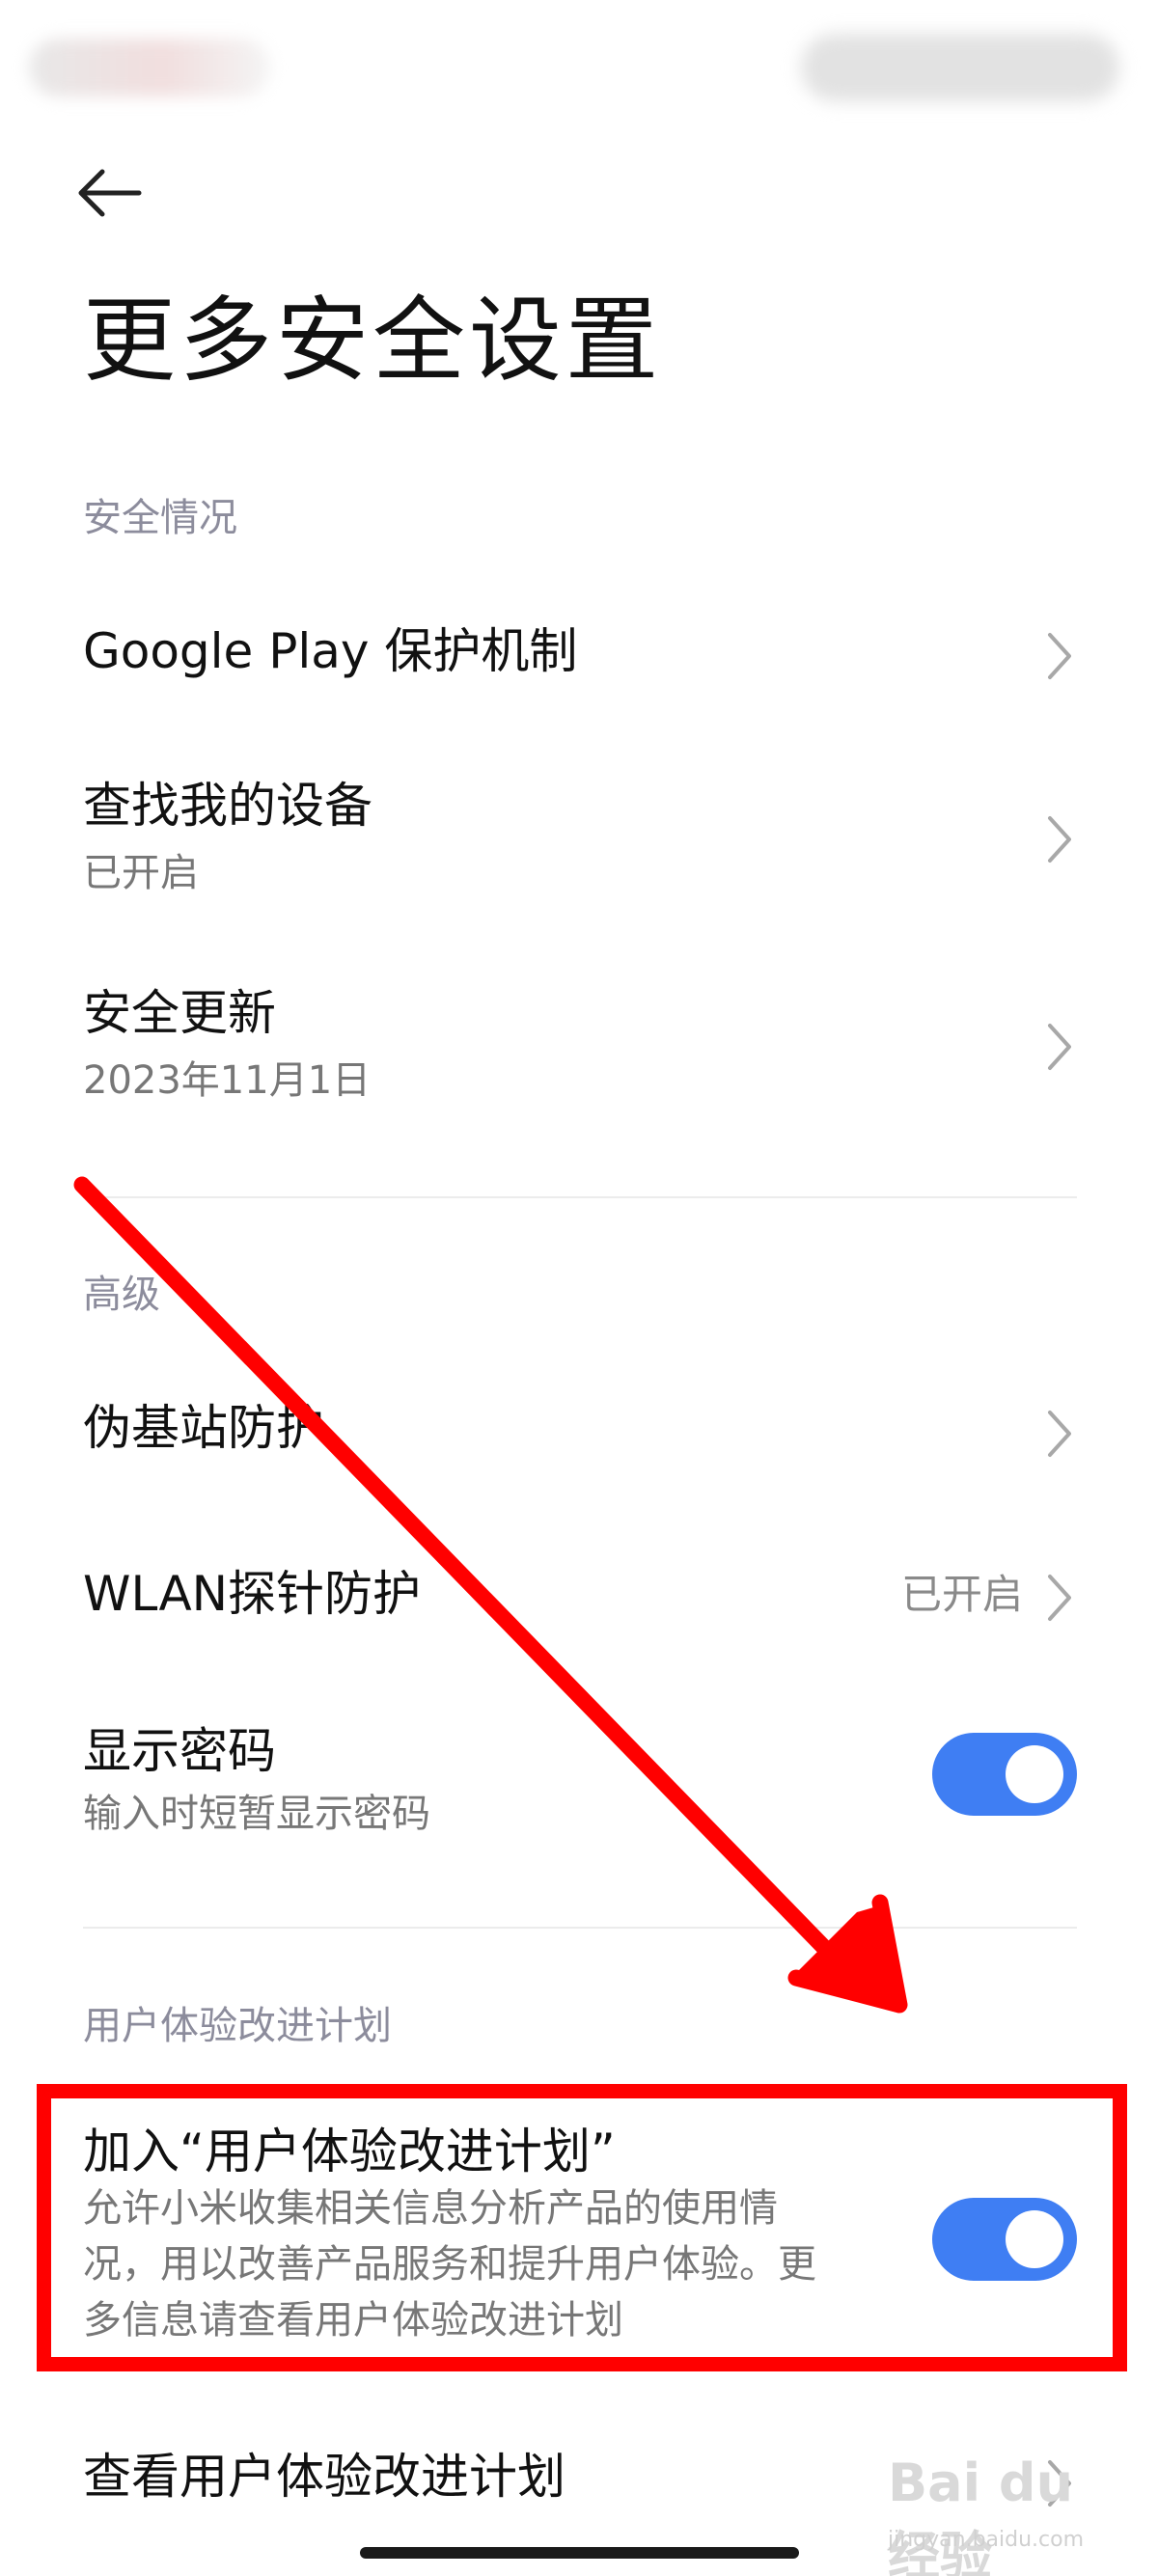 The height and width of the screenshot is (2576, 1158). I want to click on watermark-url: jingyan.baidu.com, so click(986, 2540).